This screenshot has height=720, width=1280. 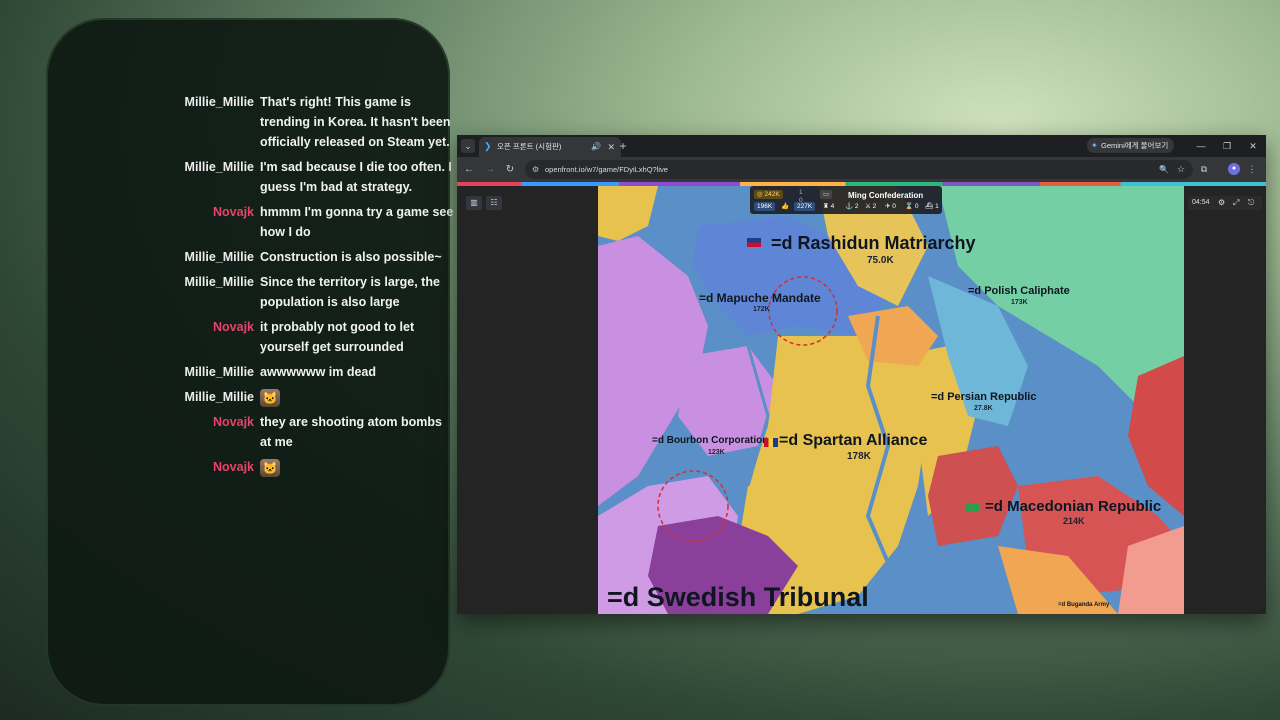 What do you see at coordinates (1164, 169) in the screenshot?
I see `zoom-icon: 🔍` at bounding box center [1164, 169].